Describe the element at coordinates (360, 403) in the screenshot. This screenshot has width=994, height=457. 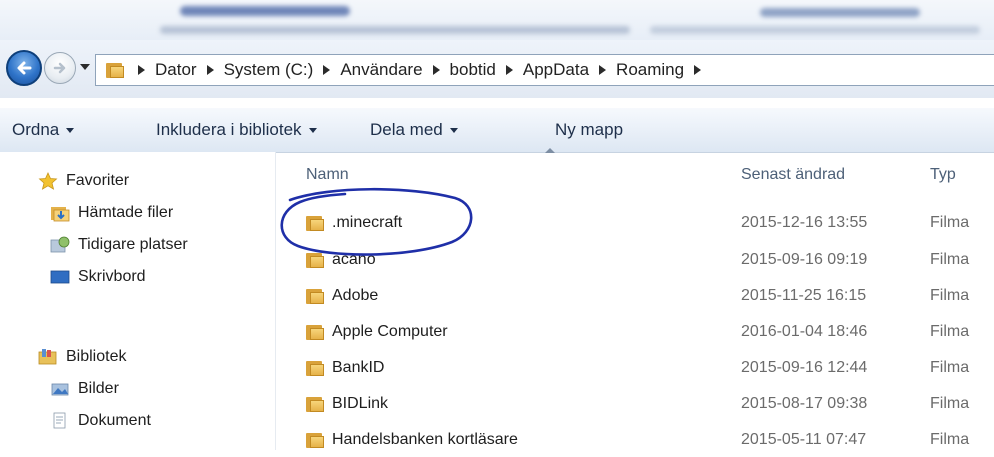
I see `file-name: BIDLink` at that location.